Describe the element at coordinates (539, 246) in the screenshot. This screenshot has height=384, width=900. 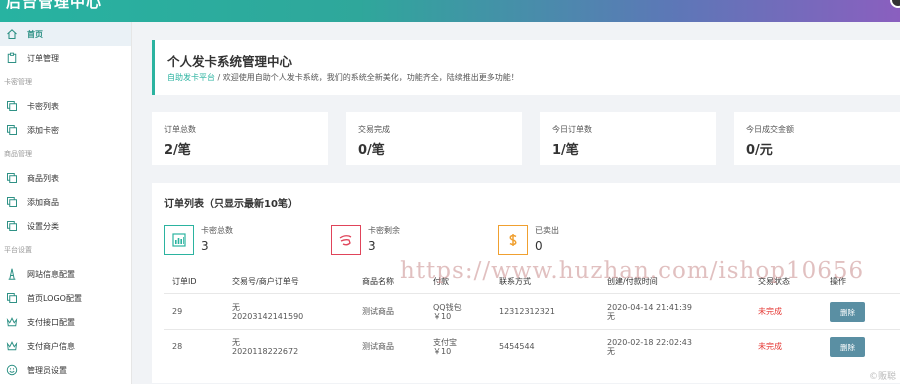
I see `mini-stat-value: 0` at that location.